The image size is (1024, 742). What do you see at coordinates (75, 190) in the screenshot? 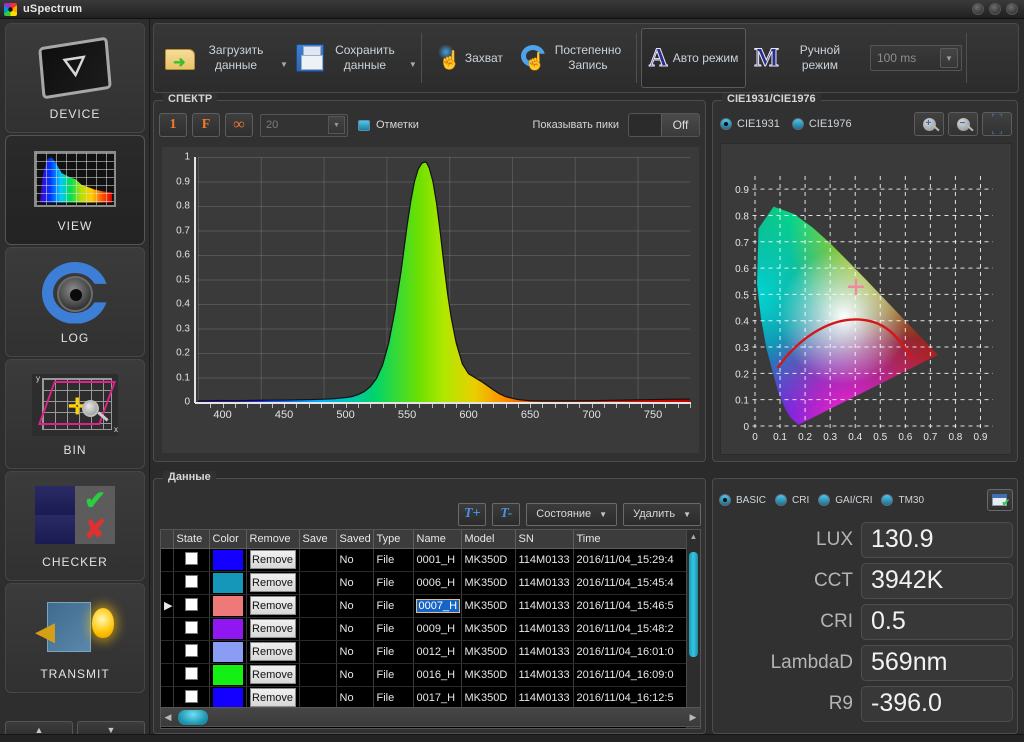
I see `sidebar-item-view: VIEW` at bounding box center [75, 190].